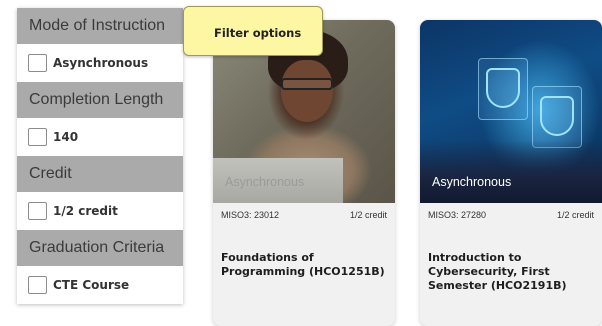 Image resolution: width=602 pixels, height=326 pixels. Describe the element at coordinates (100, 174) in the screenshot. I see `filter-header-credit: Credit` at that location.